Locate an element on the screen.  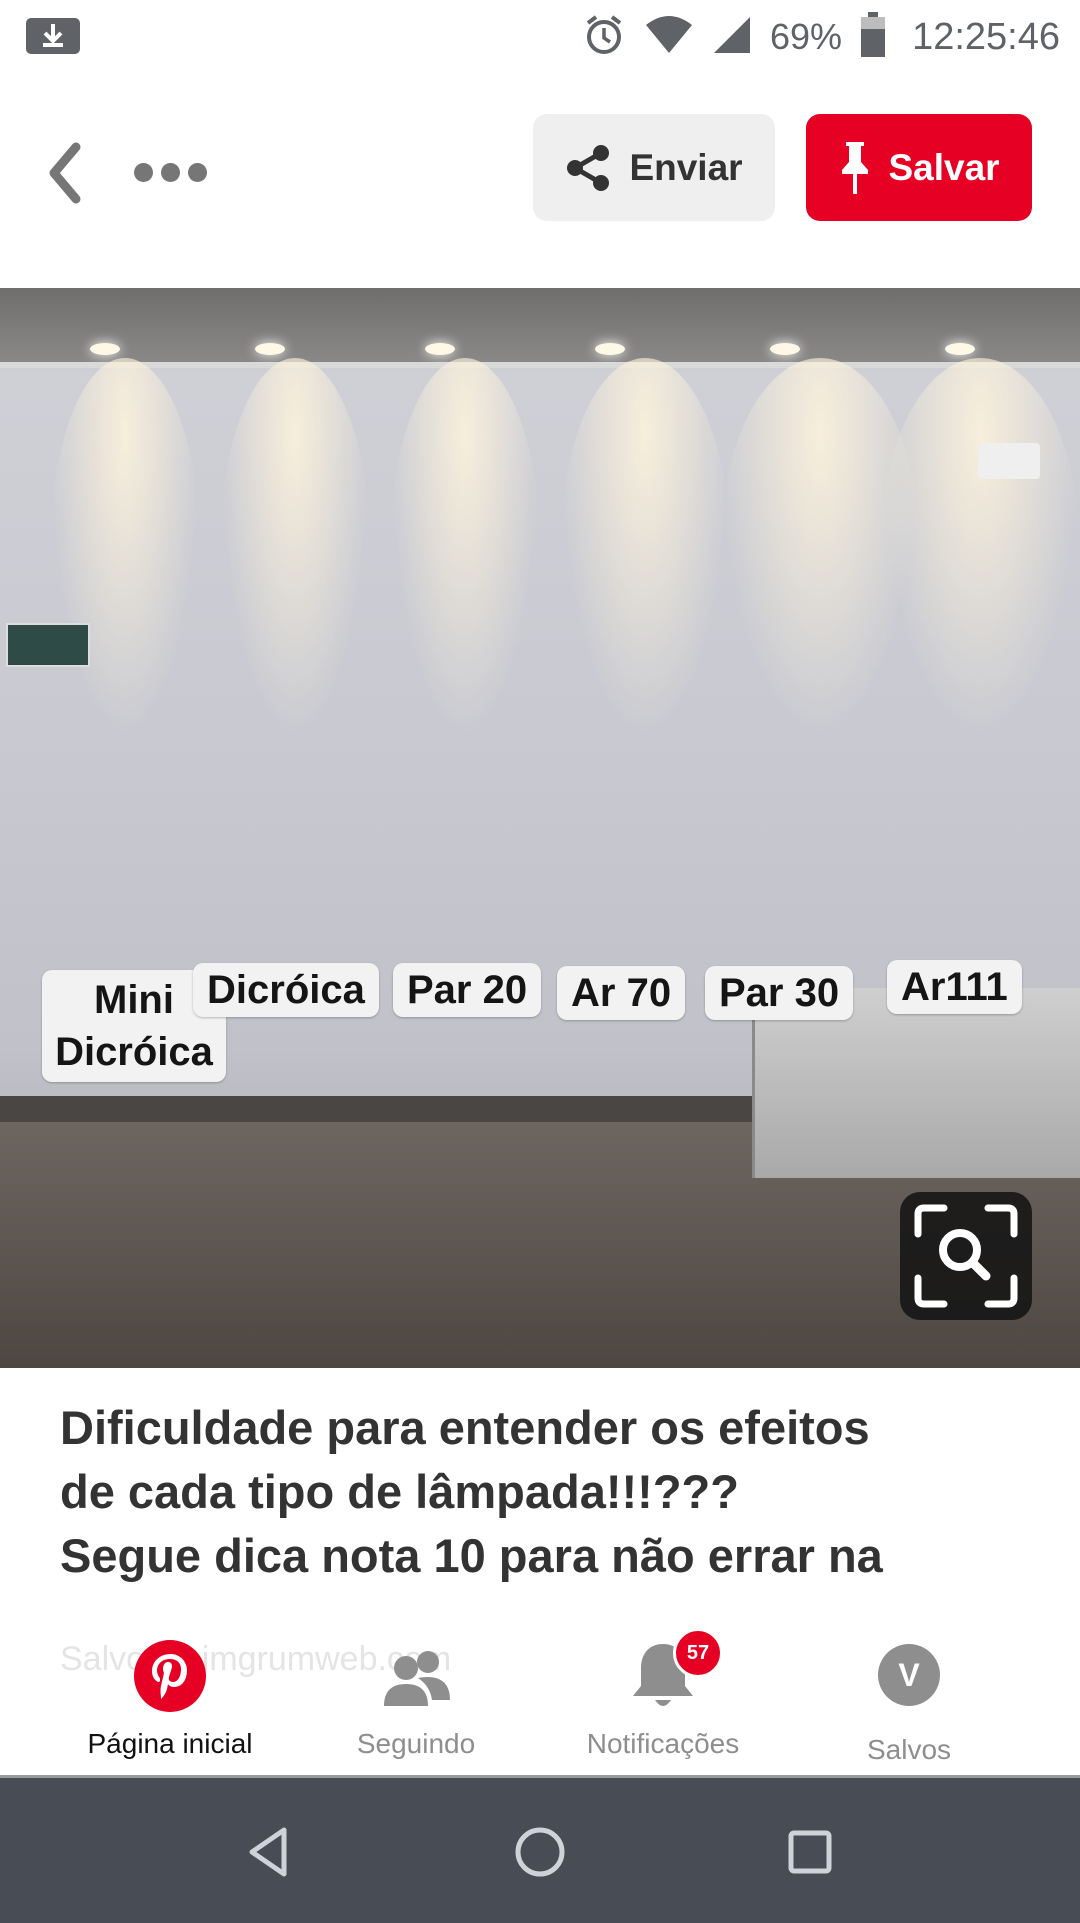
back-triangle-icon is located at coordinates (270, 1852).